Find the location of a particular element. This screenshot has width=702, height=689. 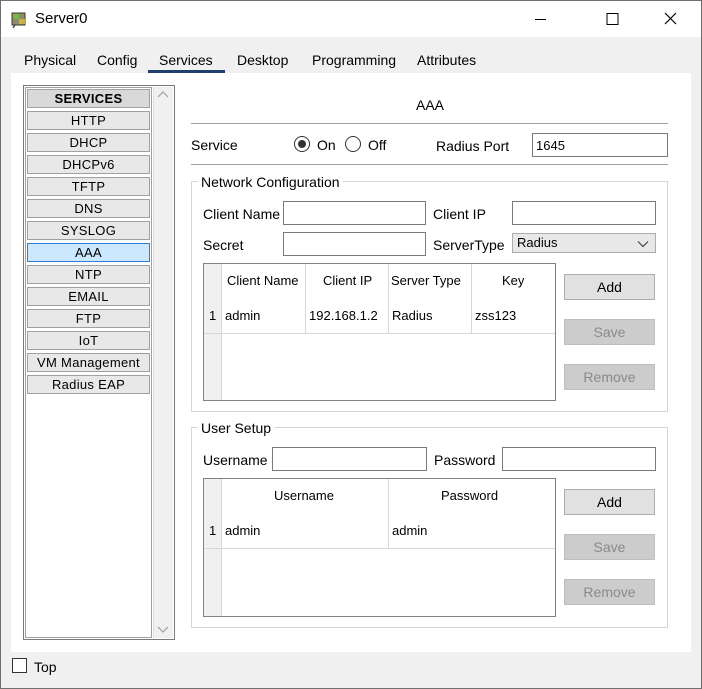

table-cell-server-type: Radius is located at coordinates (412, 315).